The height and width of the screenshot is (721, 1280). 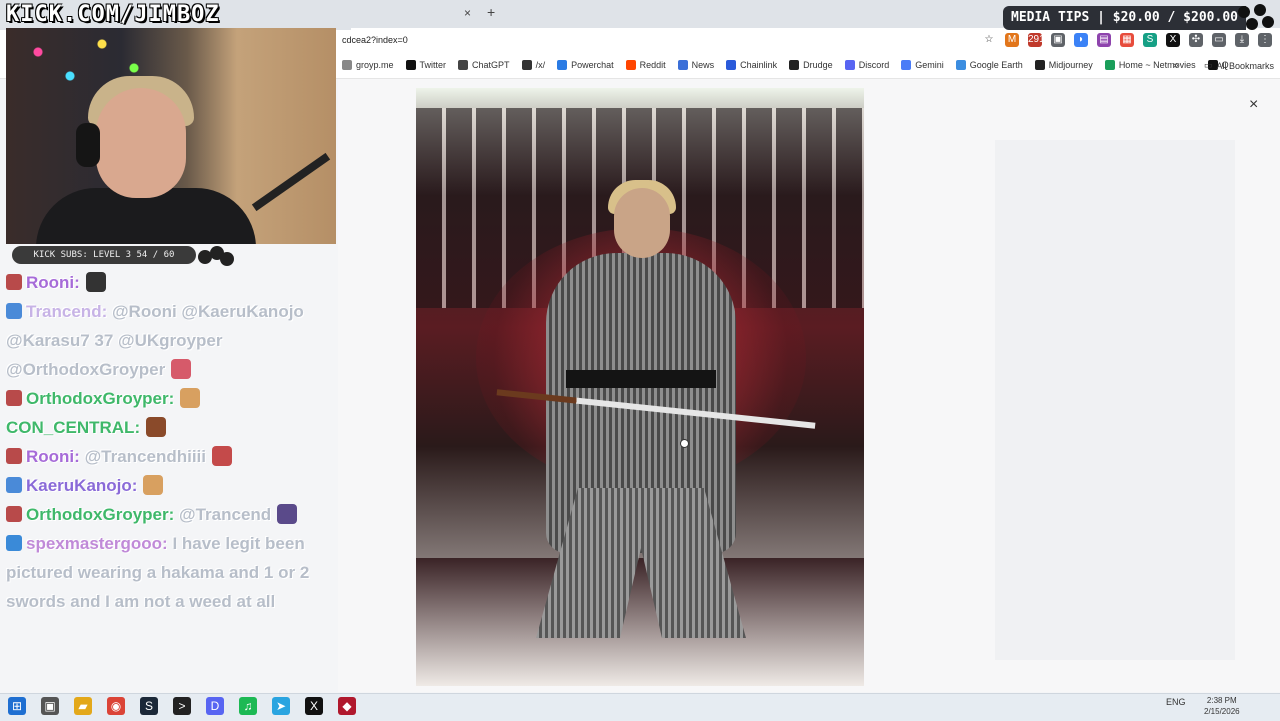 What do you see at coordinates (433, 65) in the screenshot?
I see `bookmark-label: Twitter` at bounding box center [433, 65].